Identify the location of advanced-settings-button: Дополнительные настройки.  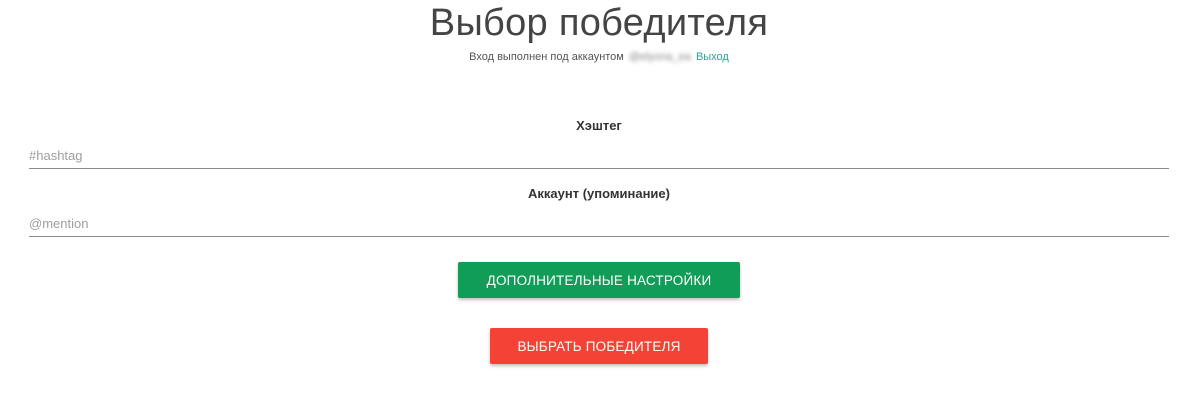
(599, 280).